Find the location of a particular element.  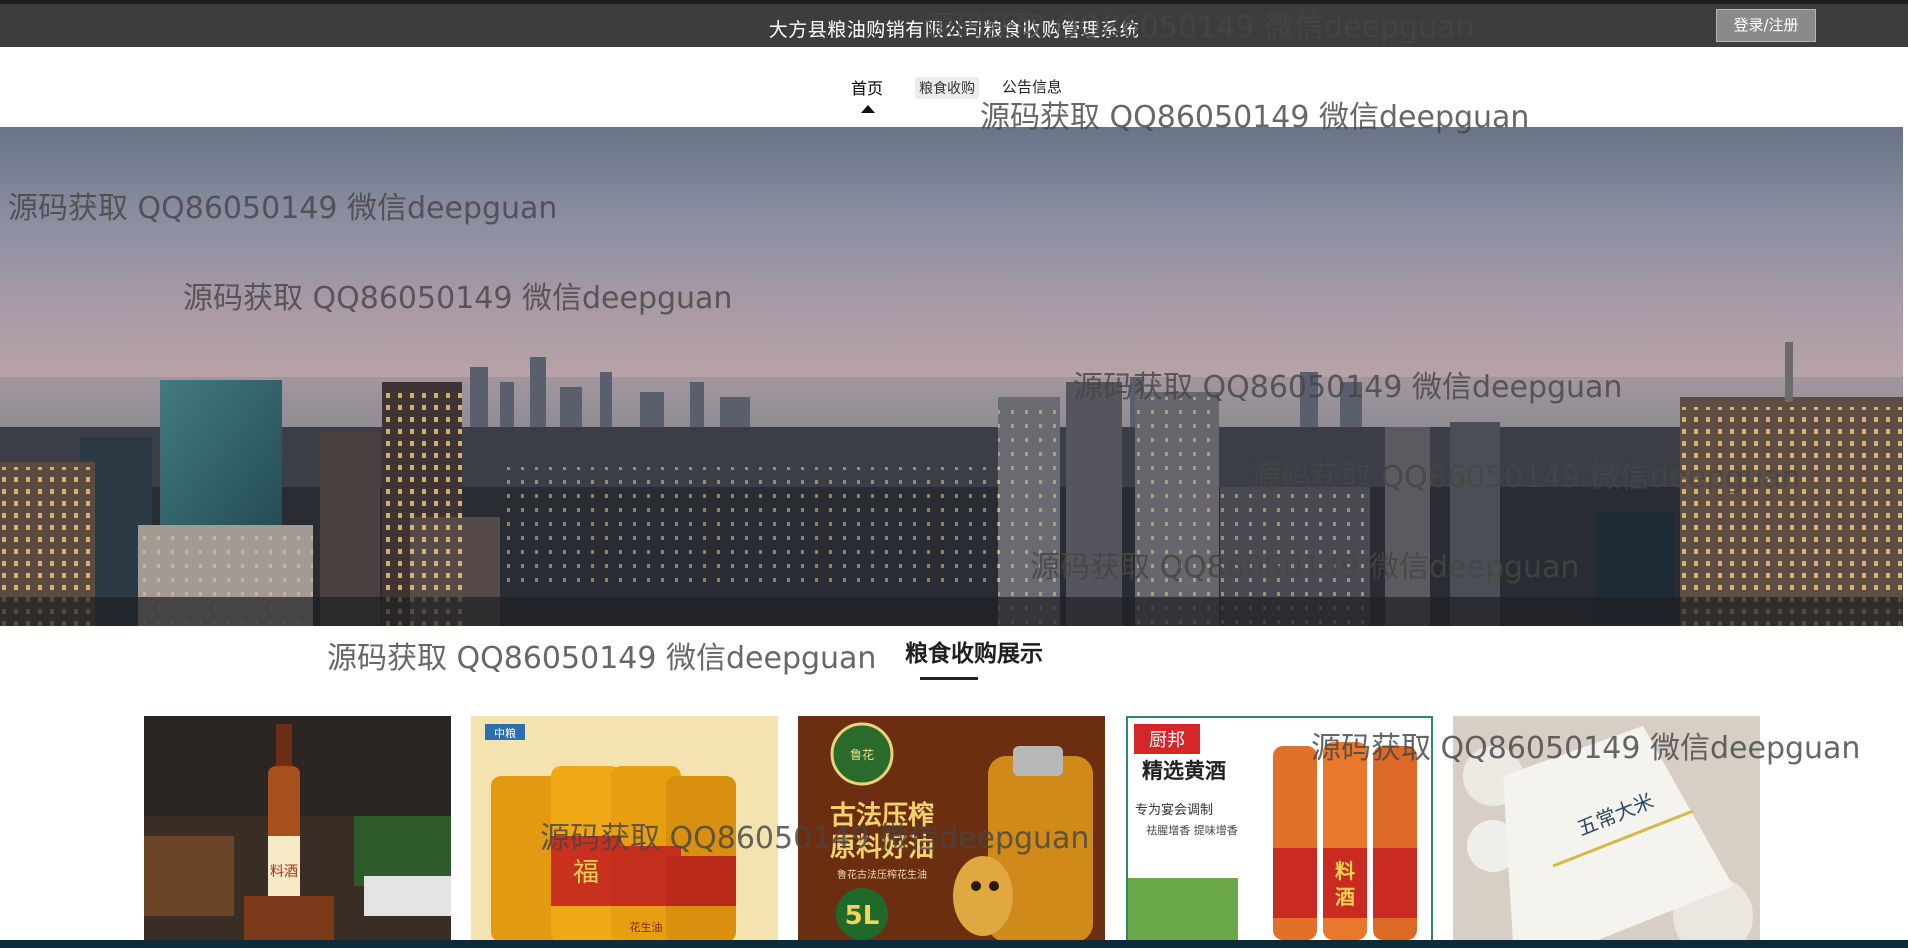

site-title: 大方县粮油购销有限公司粮食收购管理系统 is located at coordinates (954, 30).